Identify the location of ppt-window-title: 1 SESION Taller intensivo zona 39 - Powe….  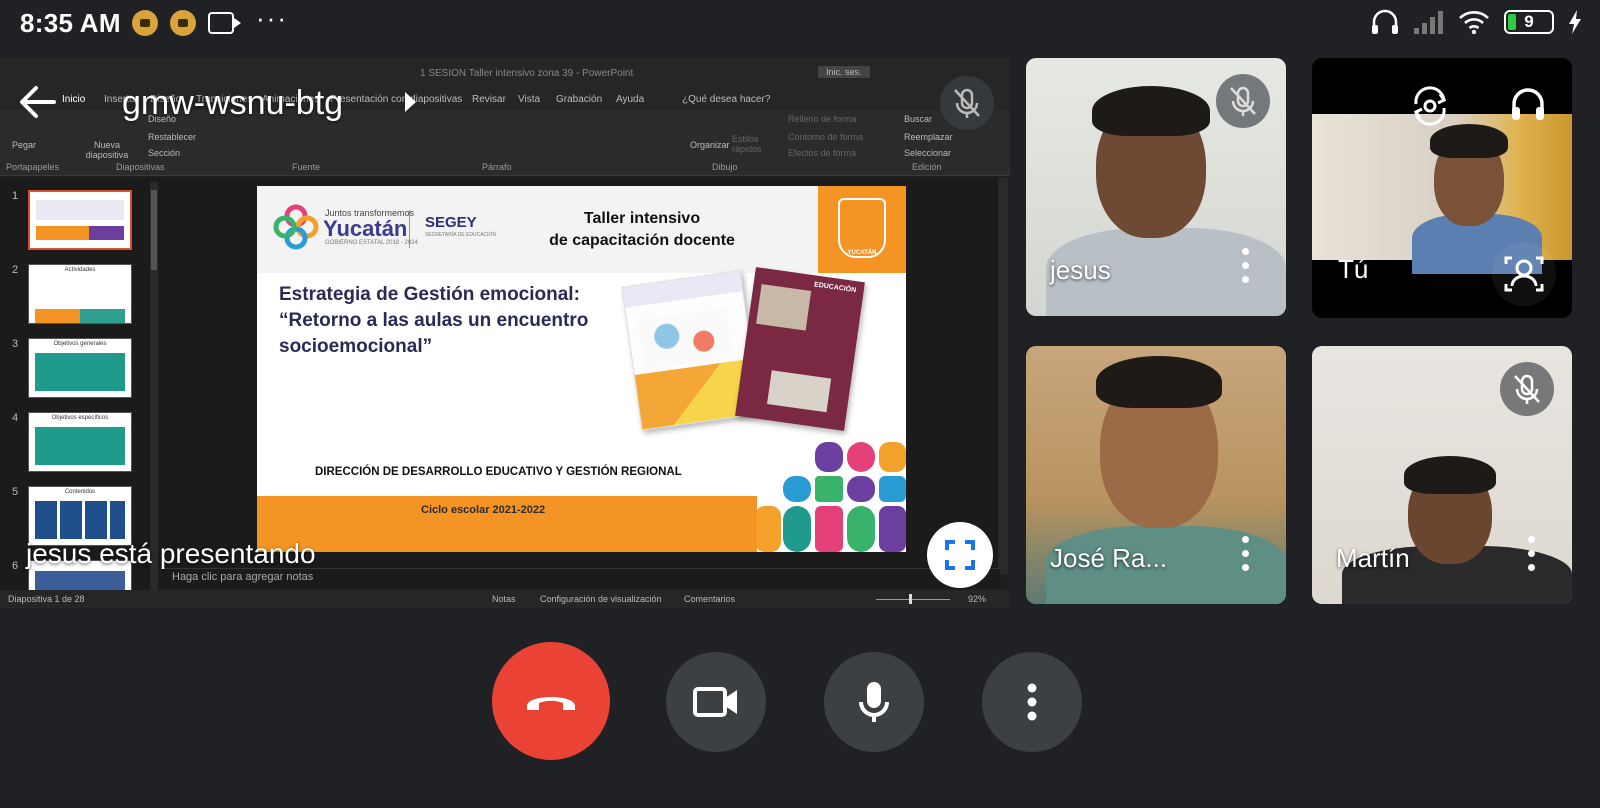
(527, 73).